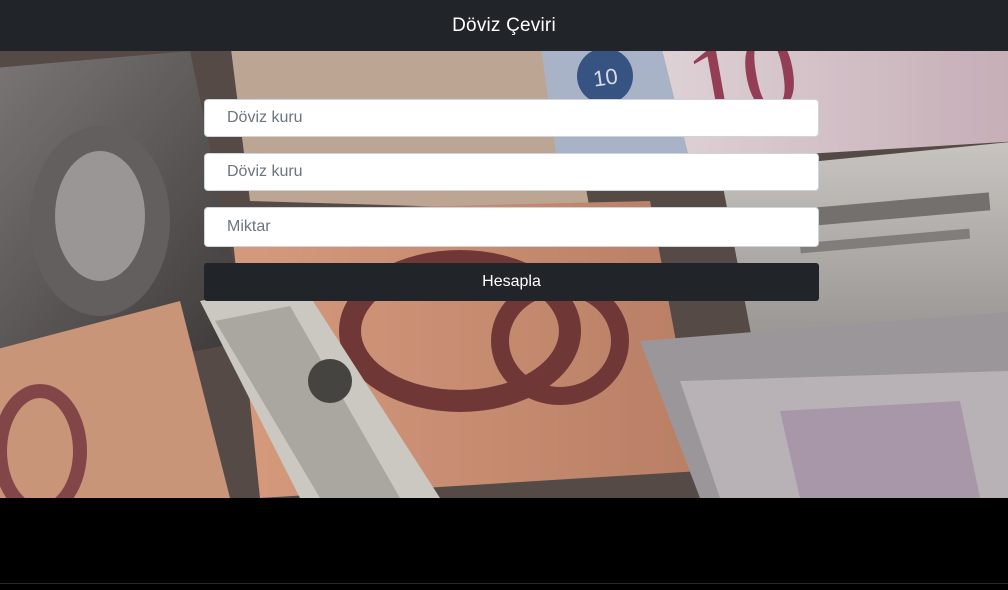  Describe the element at coordinates (511, 118) in the screenshot. I see `from-currency-input` at that location.